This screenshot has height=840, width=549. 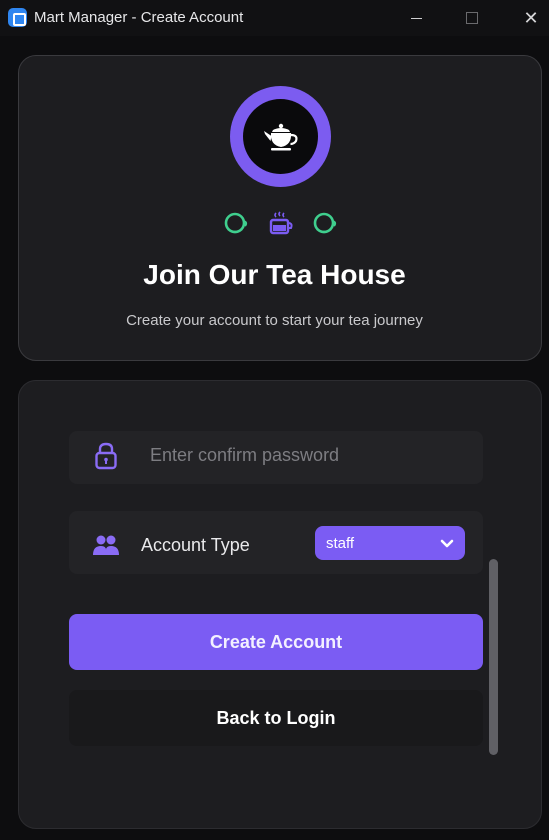 What do you see at coordinates (493, 657) in the screenshot?
I see `scrollbar-thumb` at bounding box center [493, 657].